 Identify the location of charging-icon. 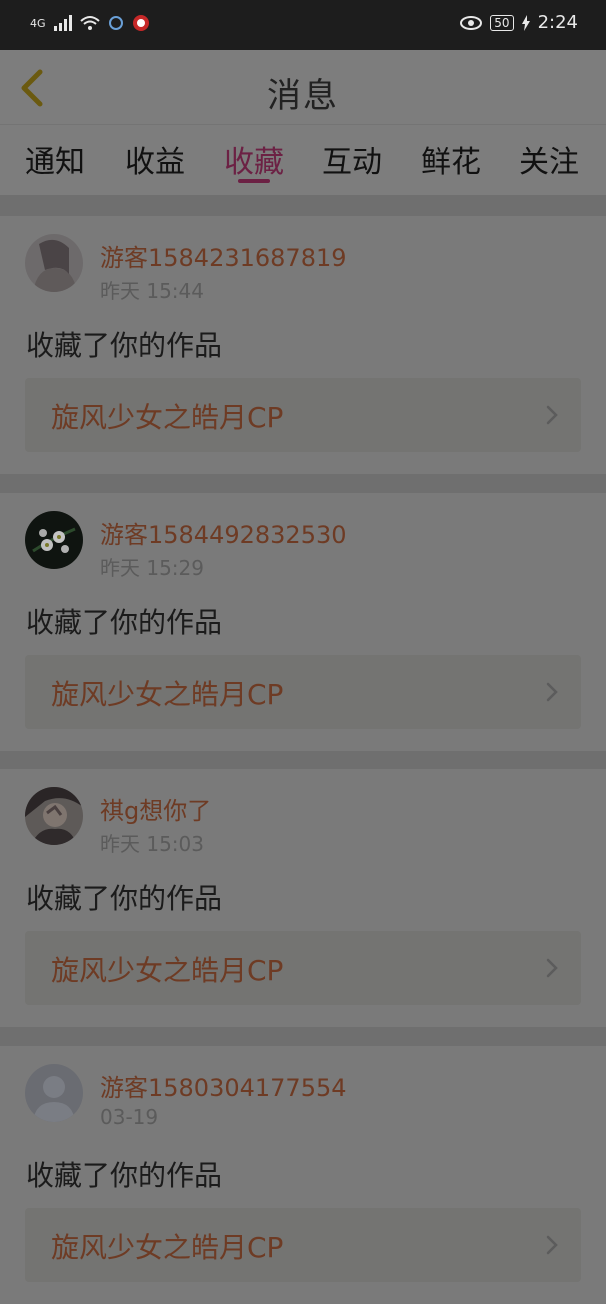
(525, 22).